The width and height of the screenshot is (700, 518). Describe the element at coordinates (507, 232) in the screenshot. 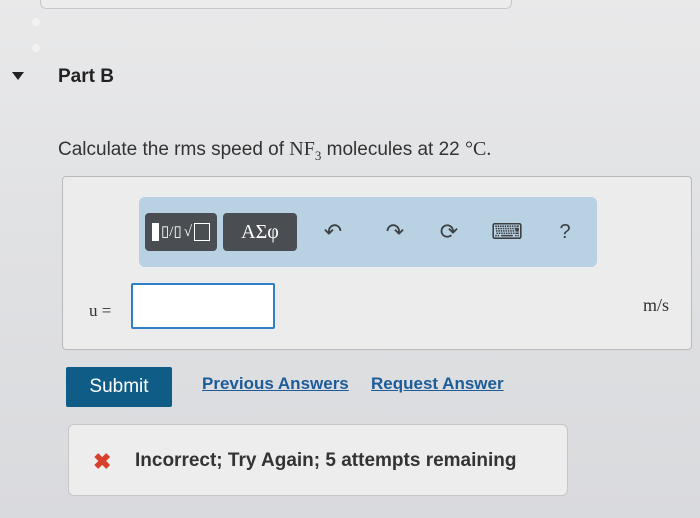

I see `keyboard-icon: ⌨` at that location.